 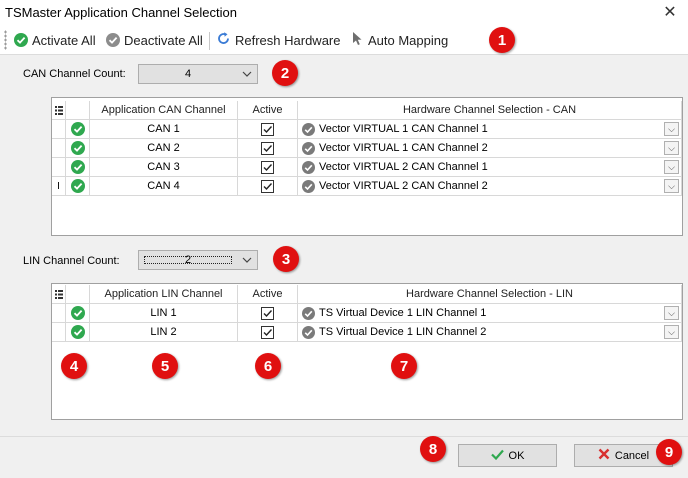 What do you see at coordinates (59, 186) in the screenshot?
I see `current-row-indicator: I` at bounding box center [59, 186].